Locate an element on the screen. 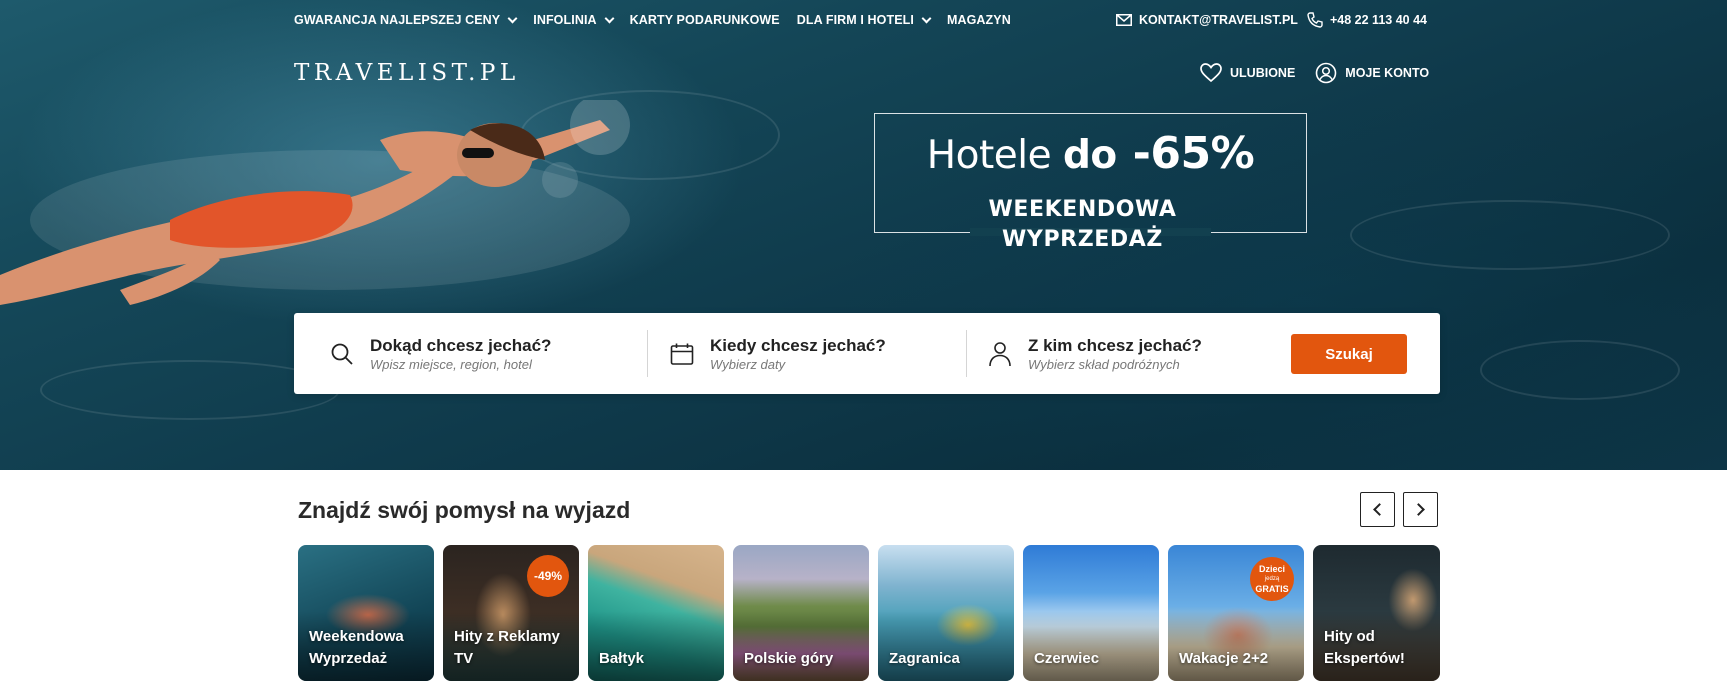  favorites-link: ULUBIONE is located at coordinates (1247, 73).